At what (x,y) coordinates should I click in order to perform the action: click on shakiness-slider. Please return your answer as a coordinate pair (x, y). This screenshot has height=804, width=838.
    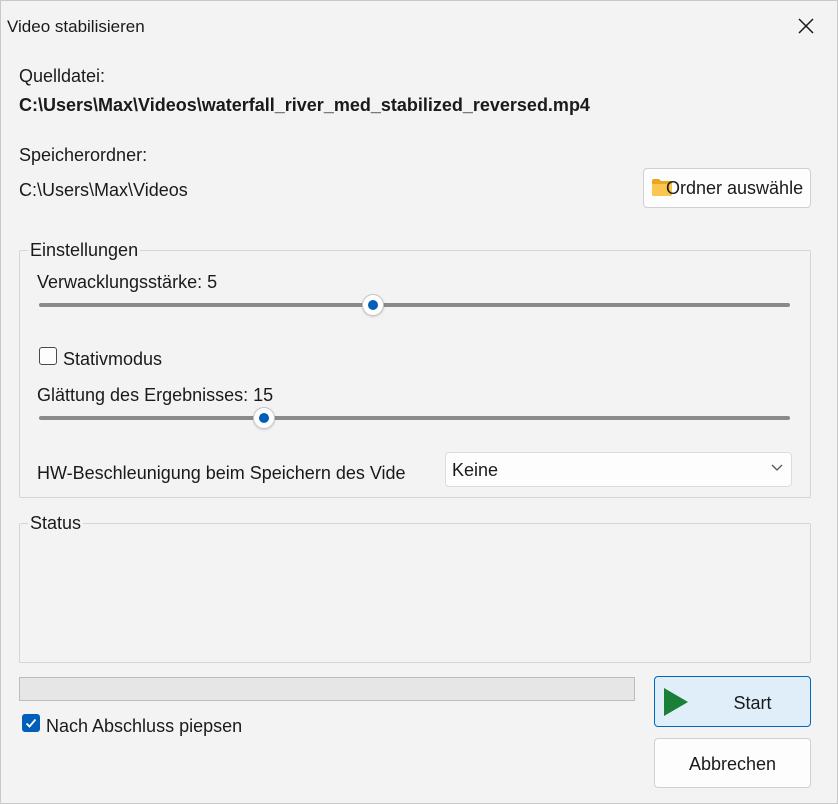
    Looking at the image, I should click on (414, 305).